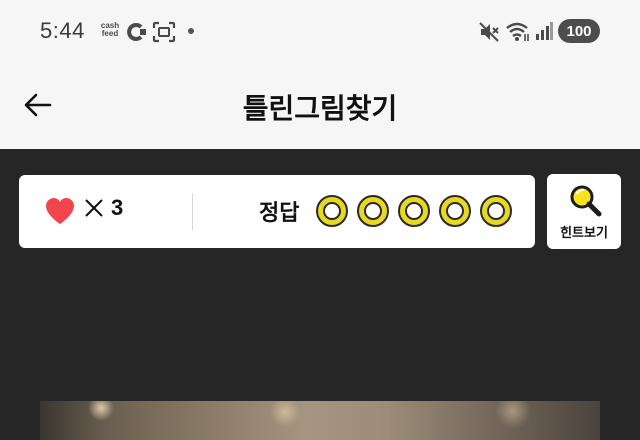  I want to click on heart-icon, so click(60, 211).